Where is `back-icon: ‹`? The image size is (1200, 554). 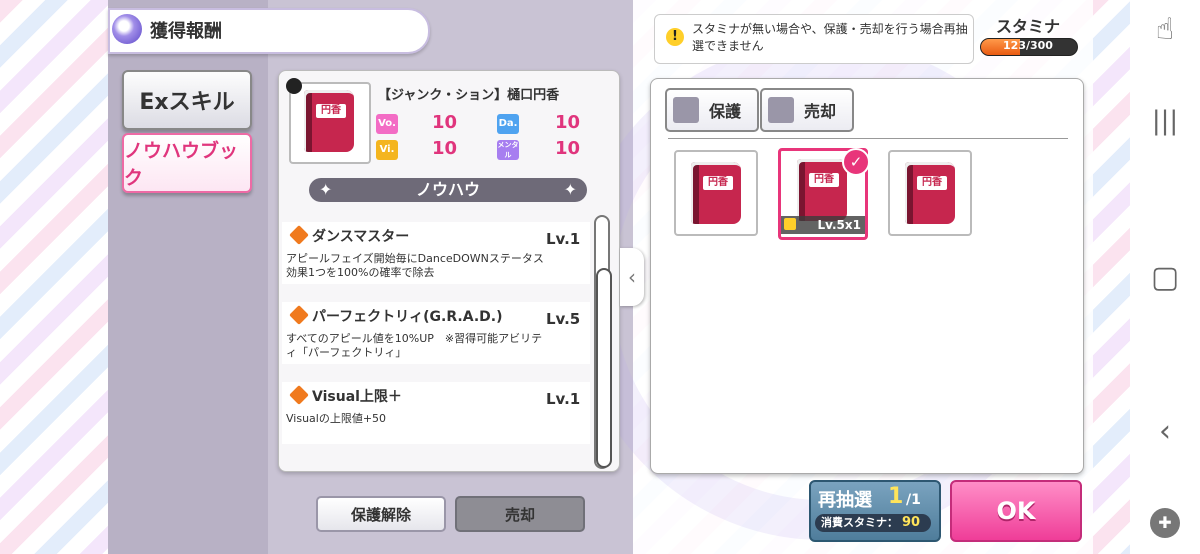
back-icon: ‹ is located at coordinates (1165, 431).